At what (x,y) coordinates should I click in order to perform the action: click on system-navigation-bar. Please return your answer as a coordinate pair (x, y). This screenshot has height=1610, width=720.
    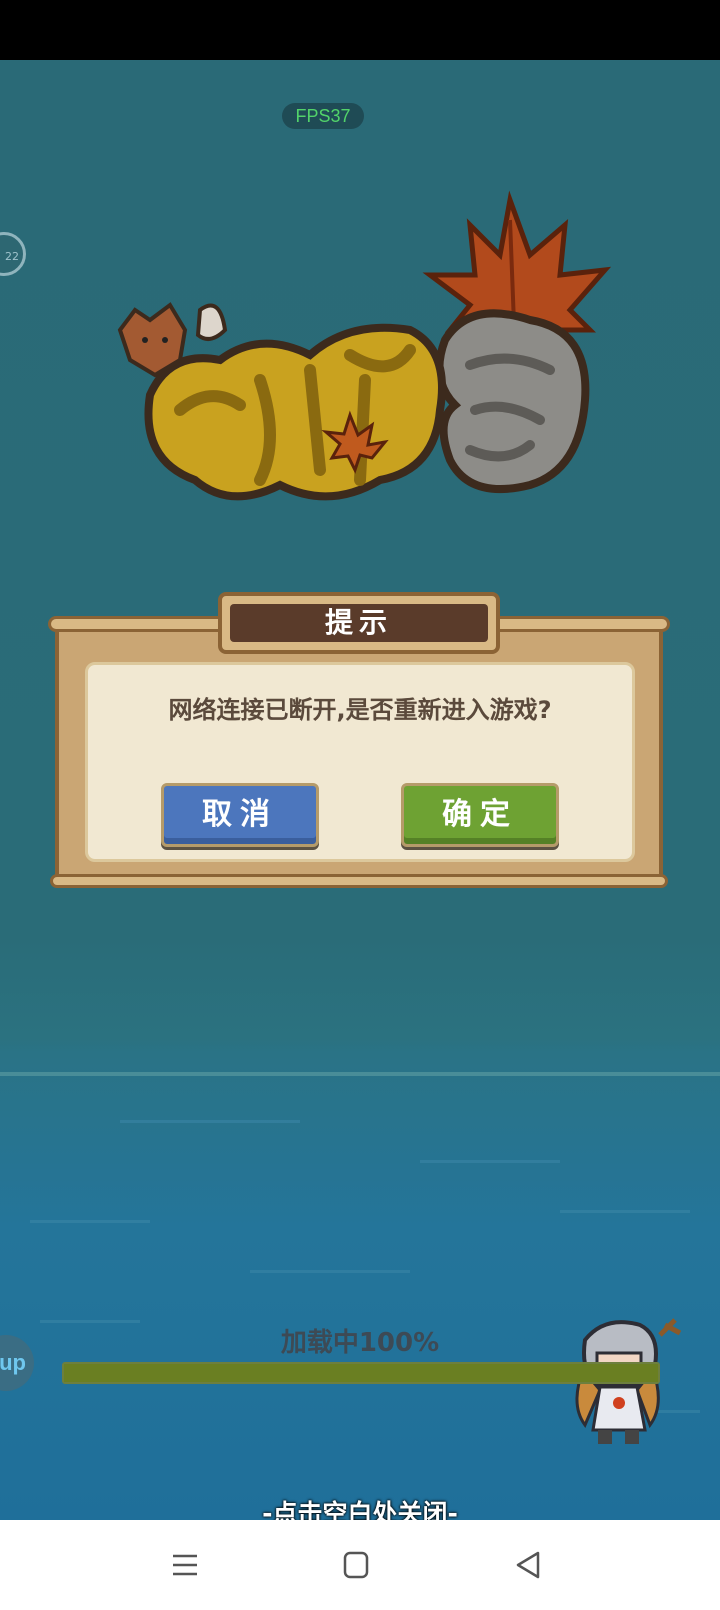
    Looking at the image, I should click on (360, 1565).